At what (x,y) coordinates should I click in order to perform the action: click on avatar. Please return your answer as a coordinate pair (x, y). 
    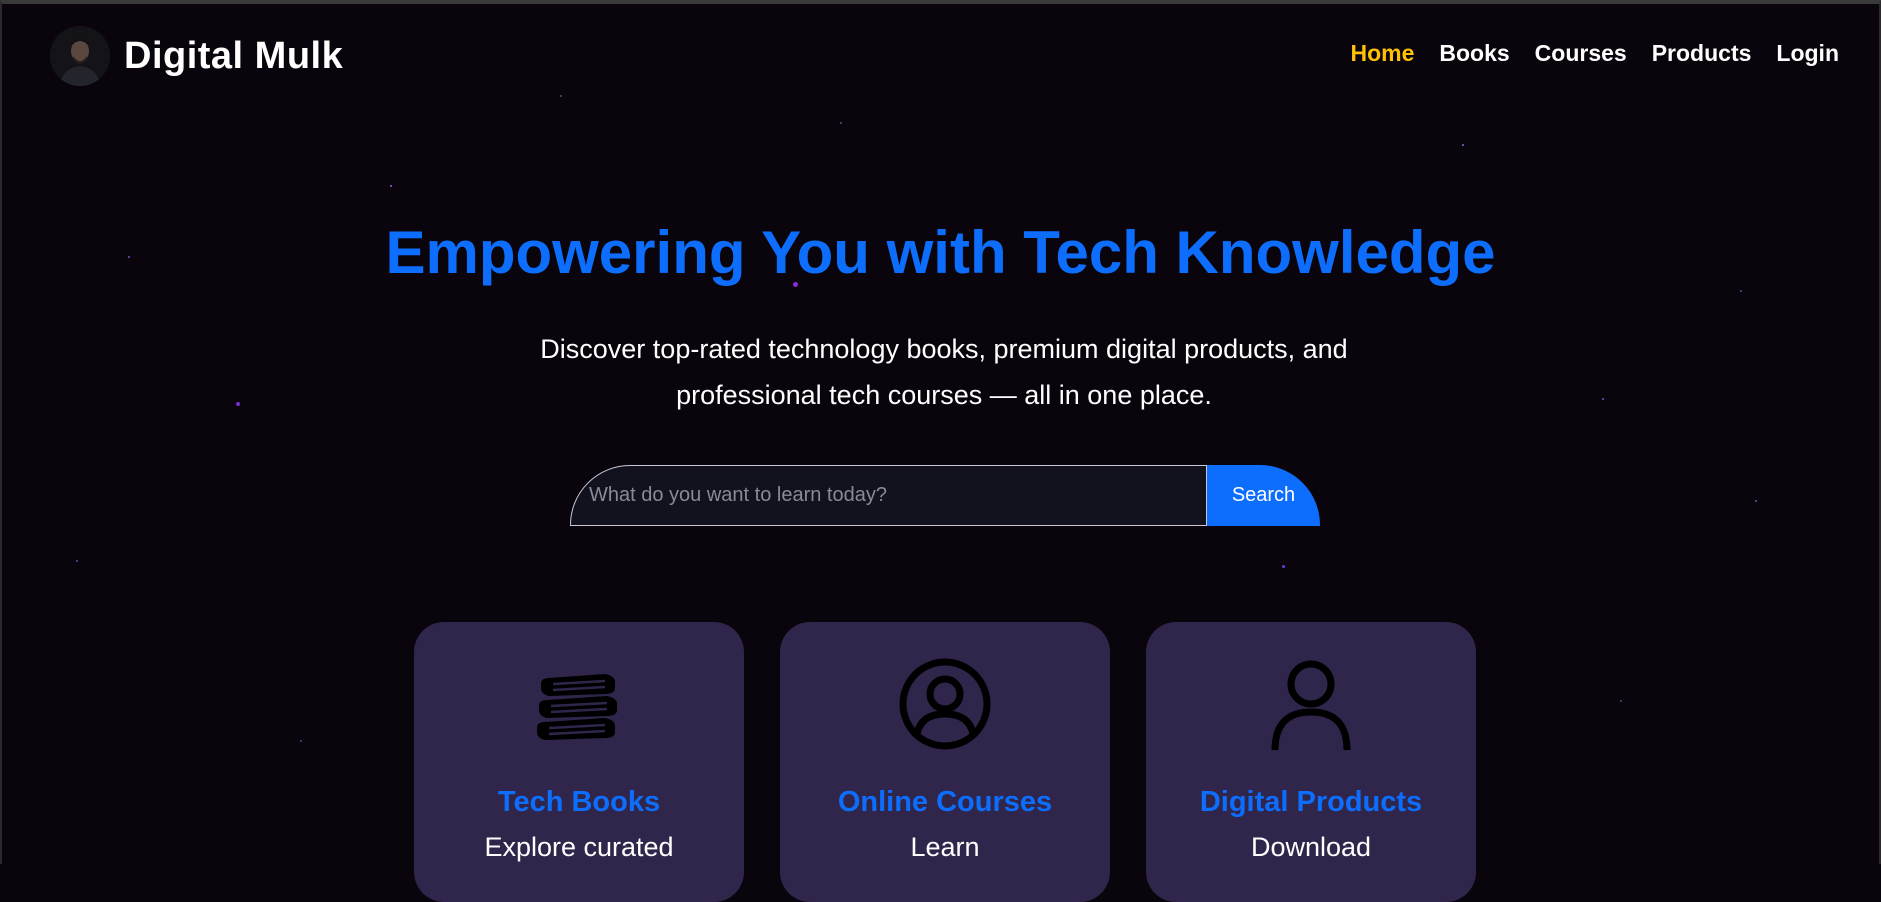
    Looking at the image, I should click on (80, 56).